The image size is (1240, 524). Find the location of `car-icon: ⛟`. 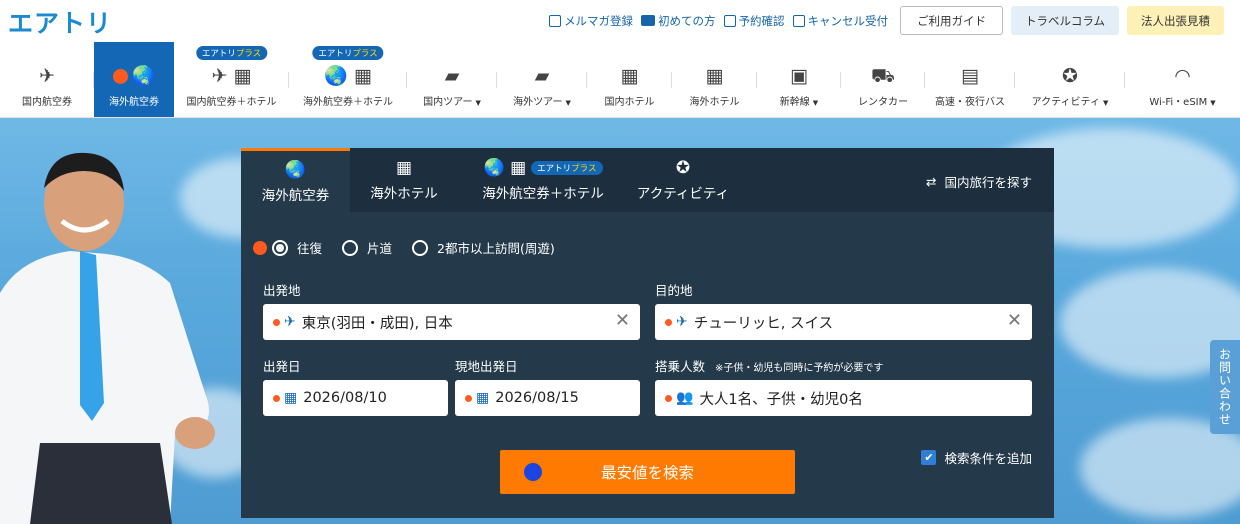

car-icon: ⛟ is located at coordinates (883, 76).